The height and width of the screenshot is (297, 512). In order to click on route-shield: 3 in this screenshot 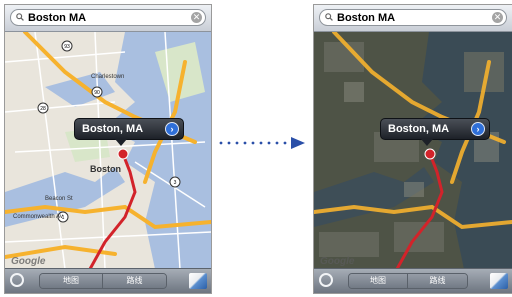, I will do `click(175, 183)`.